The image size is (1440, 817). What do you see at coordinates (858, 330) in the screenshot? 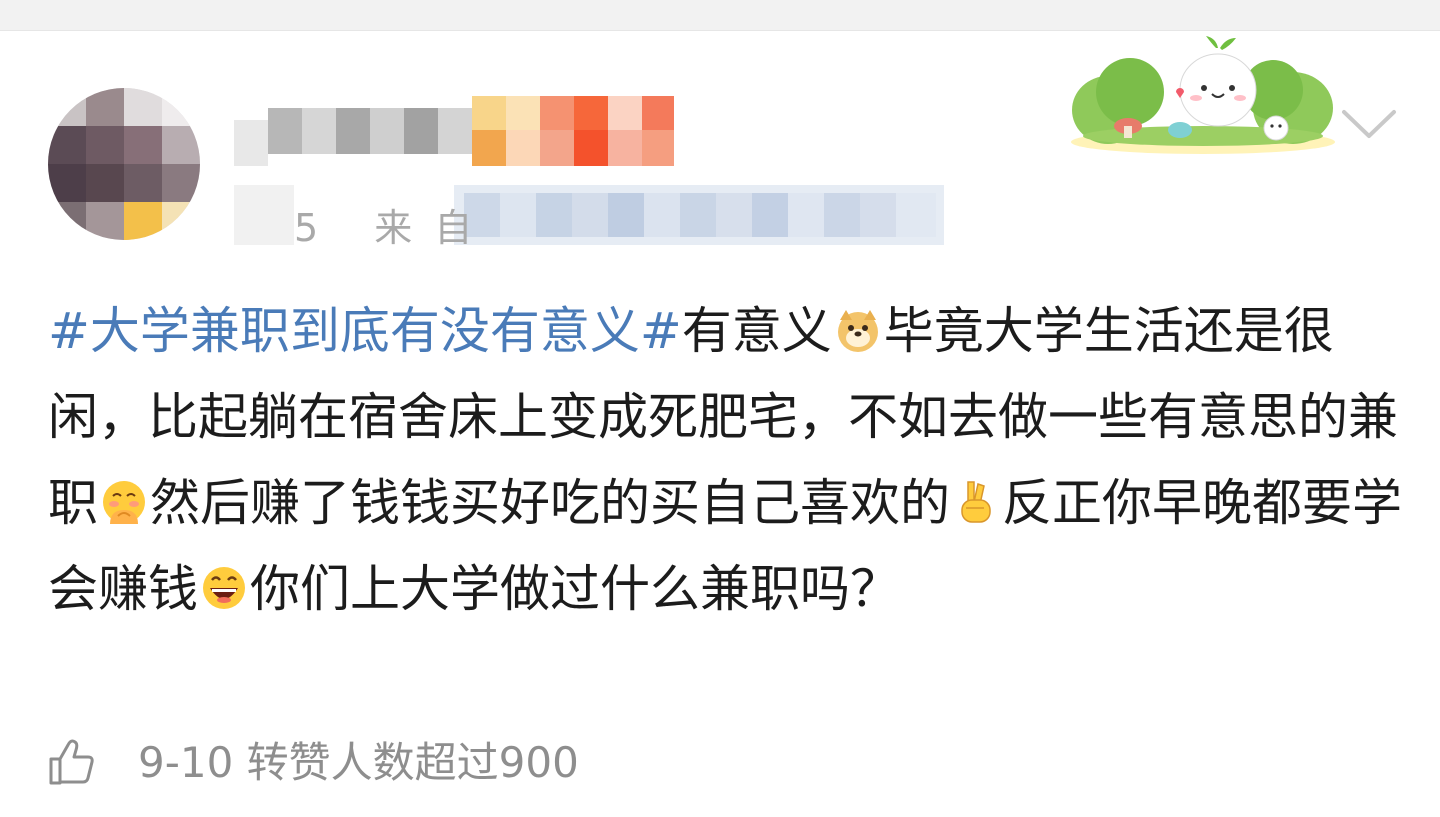
I see `doge-emoji-icon` at bounding box center [858, 330].